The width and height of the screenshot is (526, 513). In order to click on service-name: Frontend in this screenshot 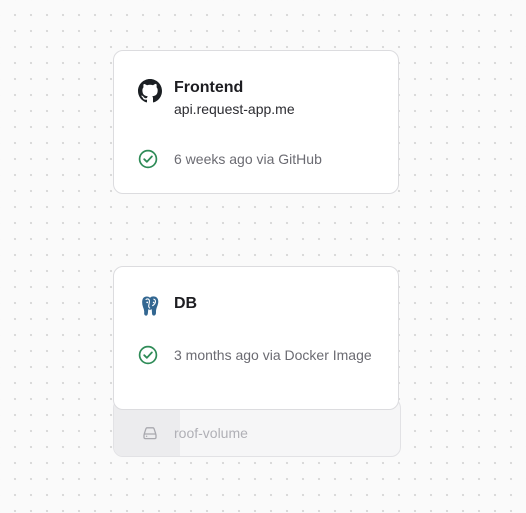, I will do `click(209, 87)`.